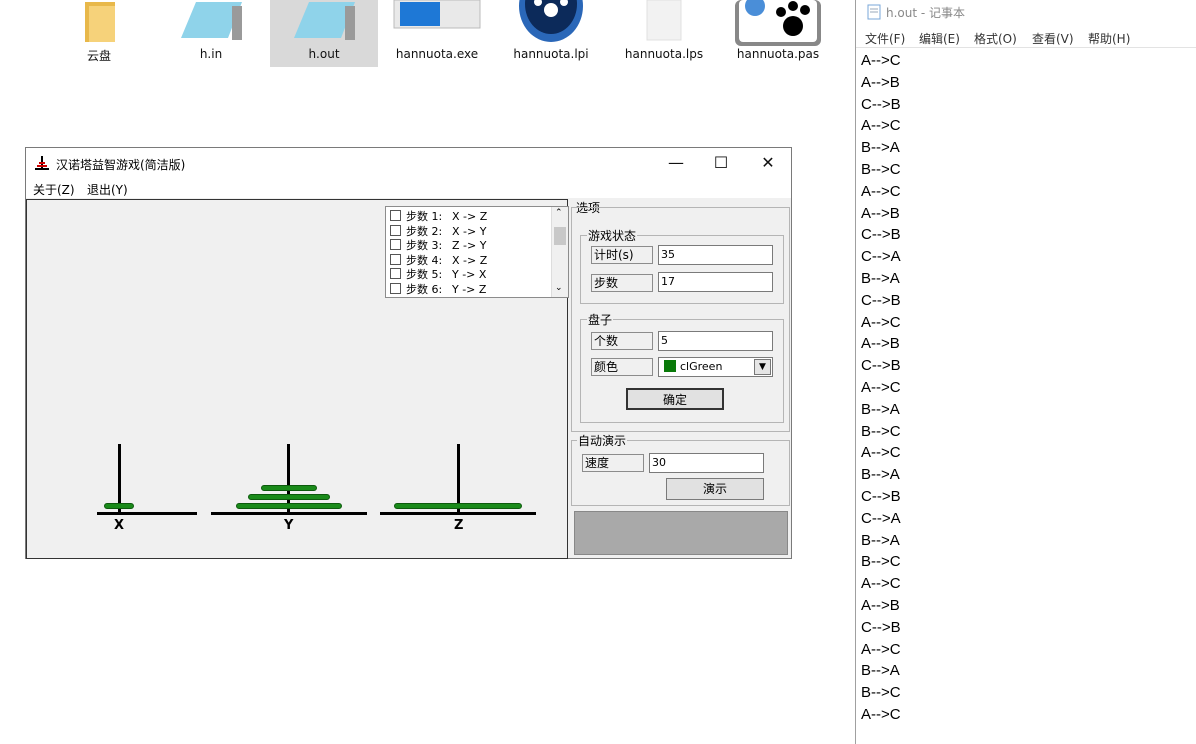  What do you see at coordinates (469, 289) in the screenshot?
I see `step-move: Y -> Z` at bounding box center [469, 289].